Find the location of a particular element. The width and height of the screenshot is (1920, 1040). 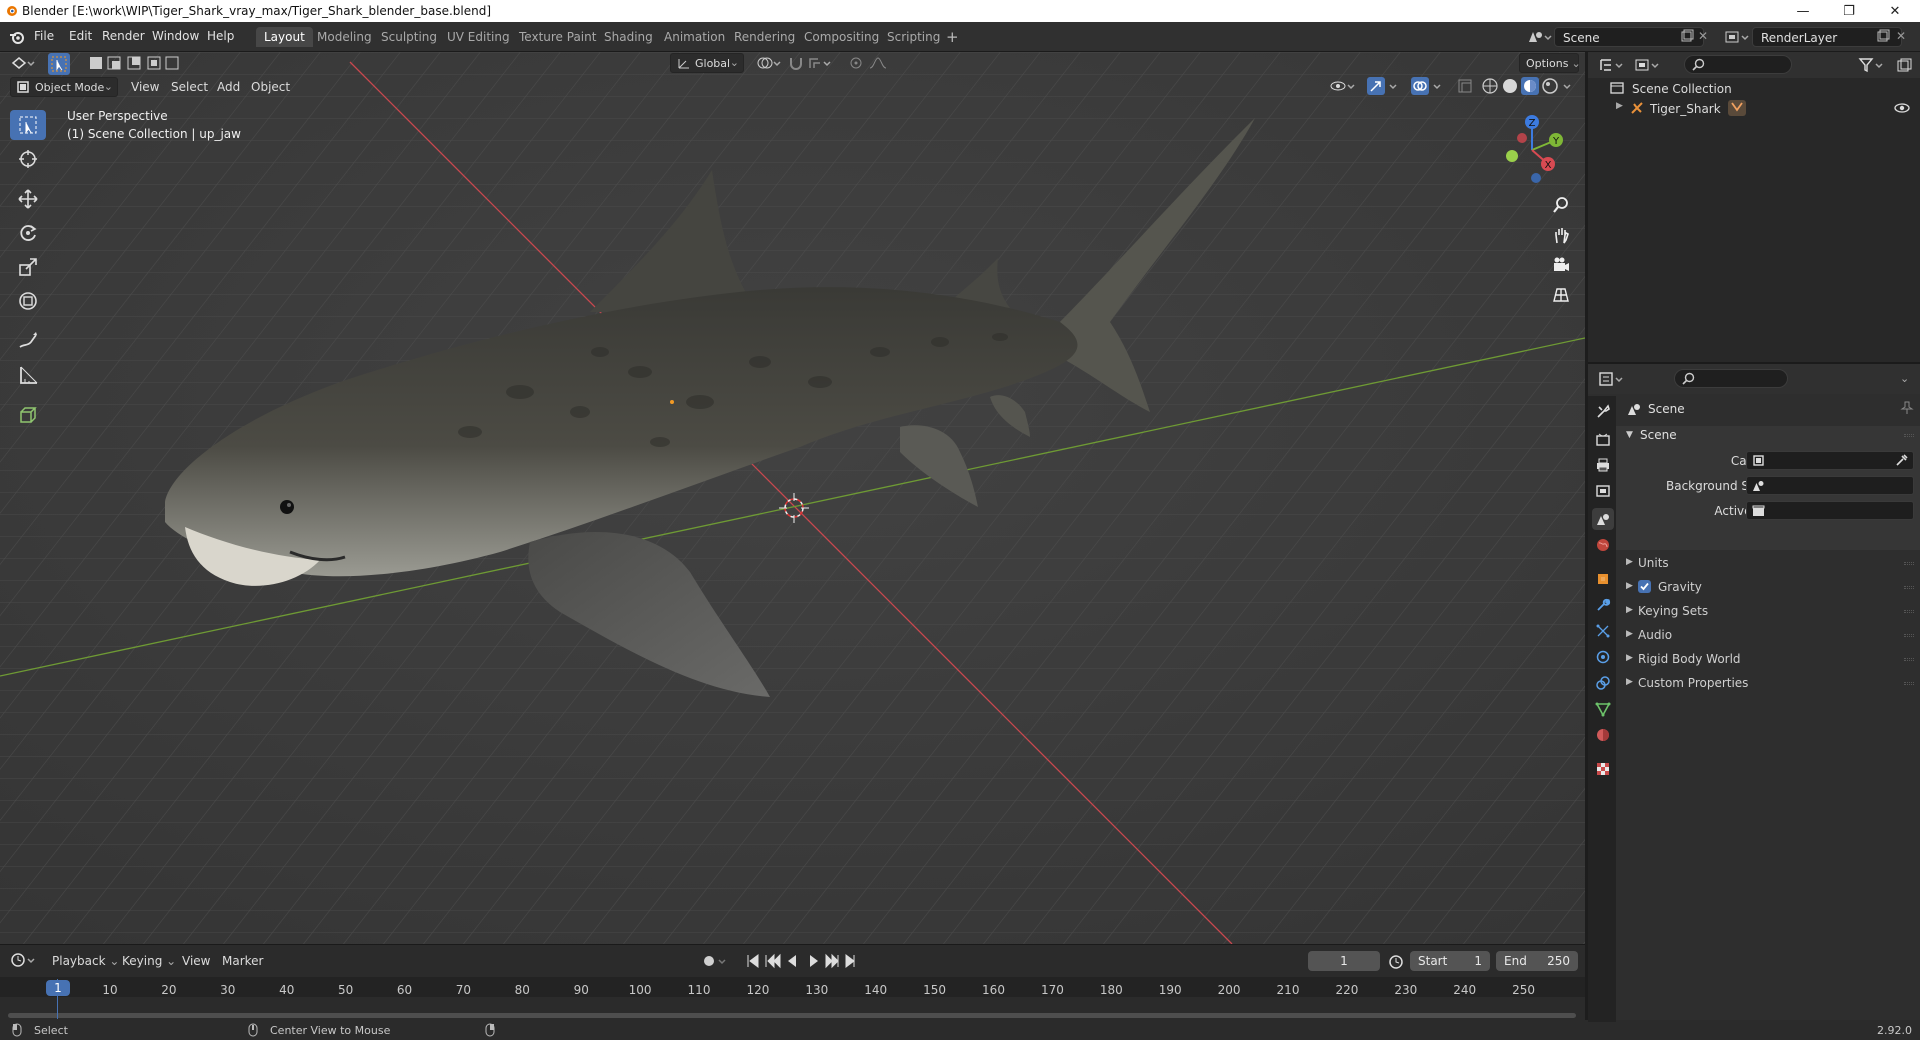

delete-view-layer-icon: ✕ is located at coordinates (1901, 36).